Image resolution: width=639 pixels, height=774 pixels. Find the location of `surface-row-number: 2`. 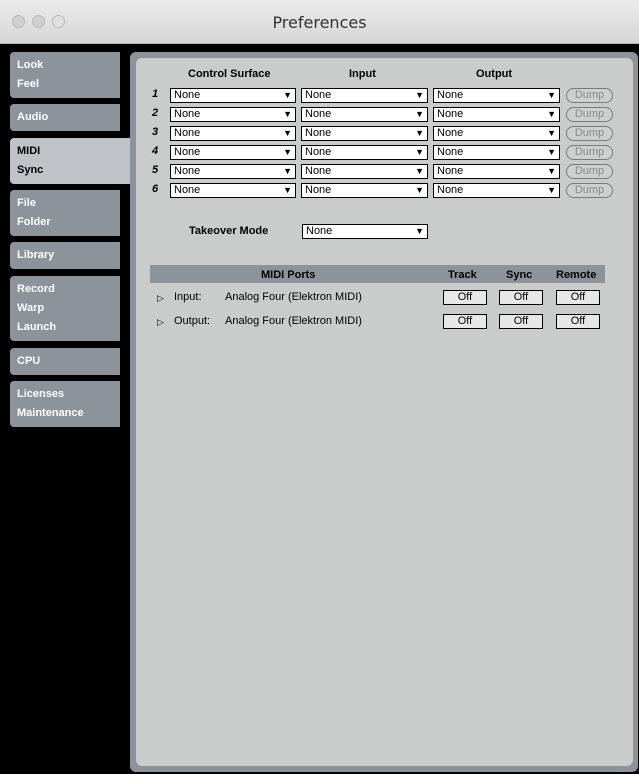

surface-row-number: 2 is located at coordinates (155, 113).